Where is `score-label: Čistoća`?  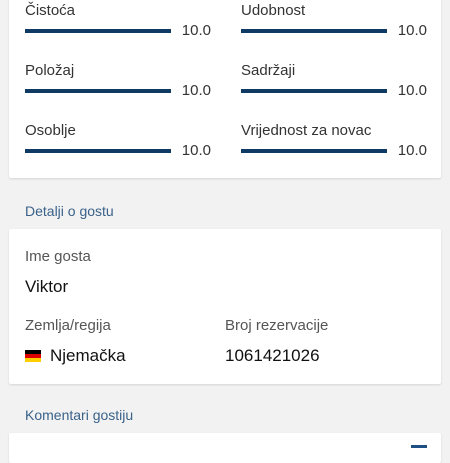
score-label: Čistoća is located at coordinates (50, 10).